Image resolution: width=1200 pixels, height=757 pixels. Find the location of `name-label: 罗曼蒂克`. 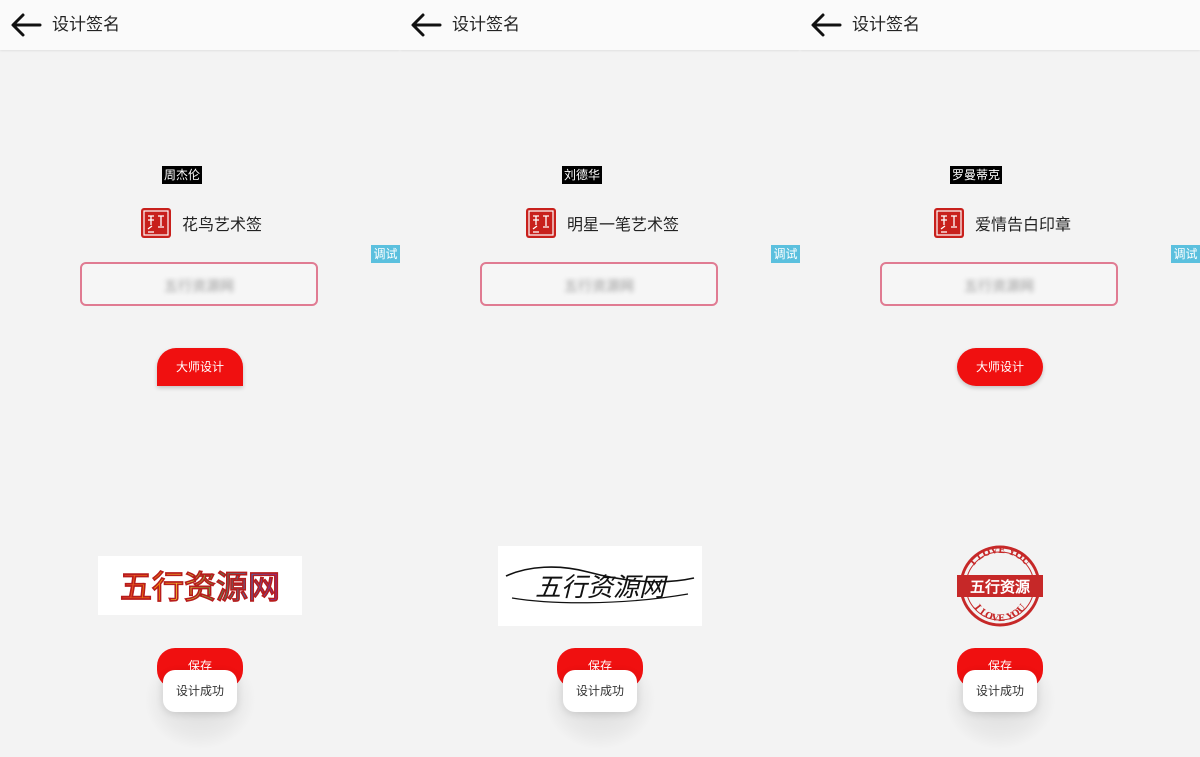

name-label: 罗曼蒂克 is located at coordinates (976, 175).